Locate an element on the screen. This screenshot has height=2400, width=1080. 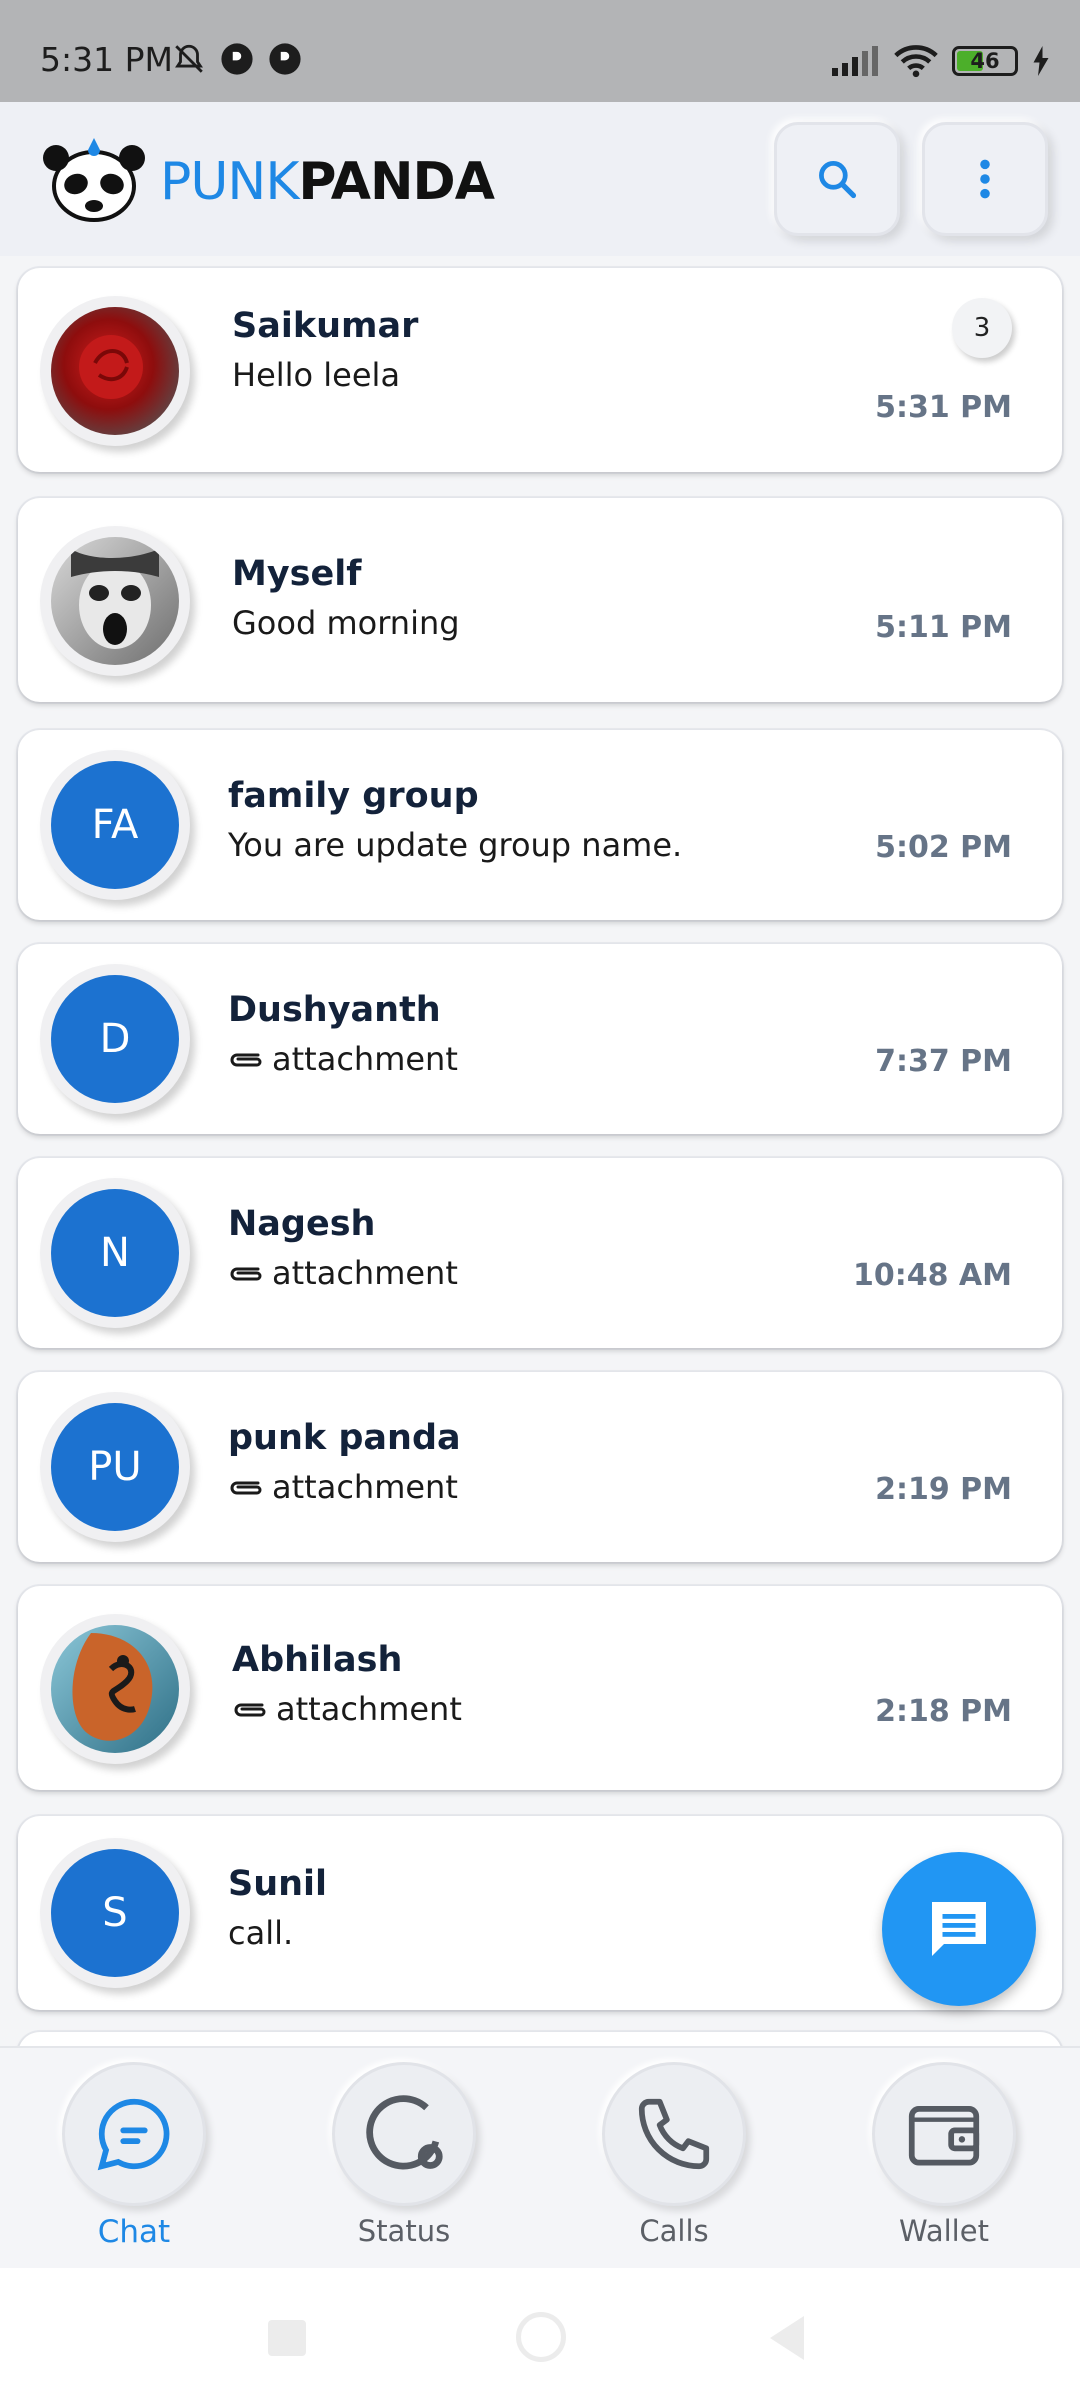
chat-bubble-icon is located at coordinates (133, 2134).